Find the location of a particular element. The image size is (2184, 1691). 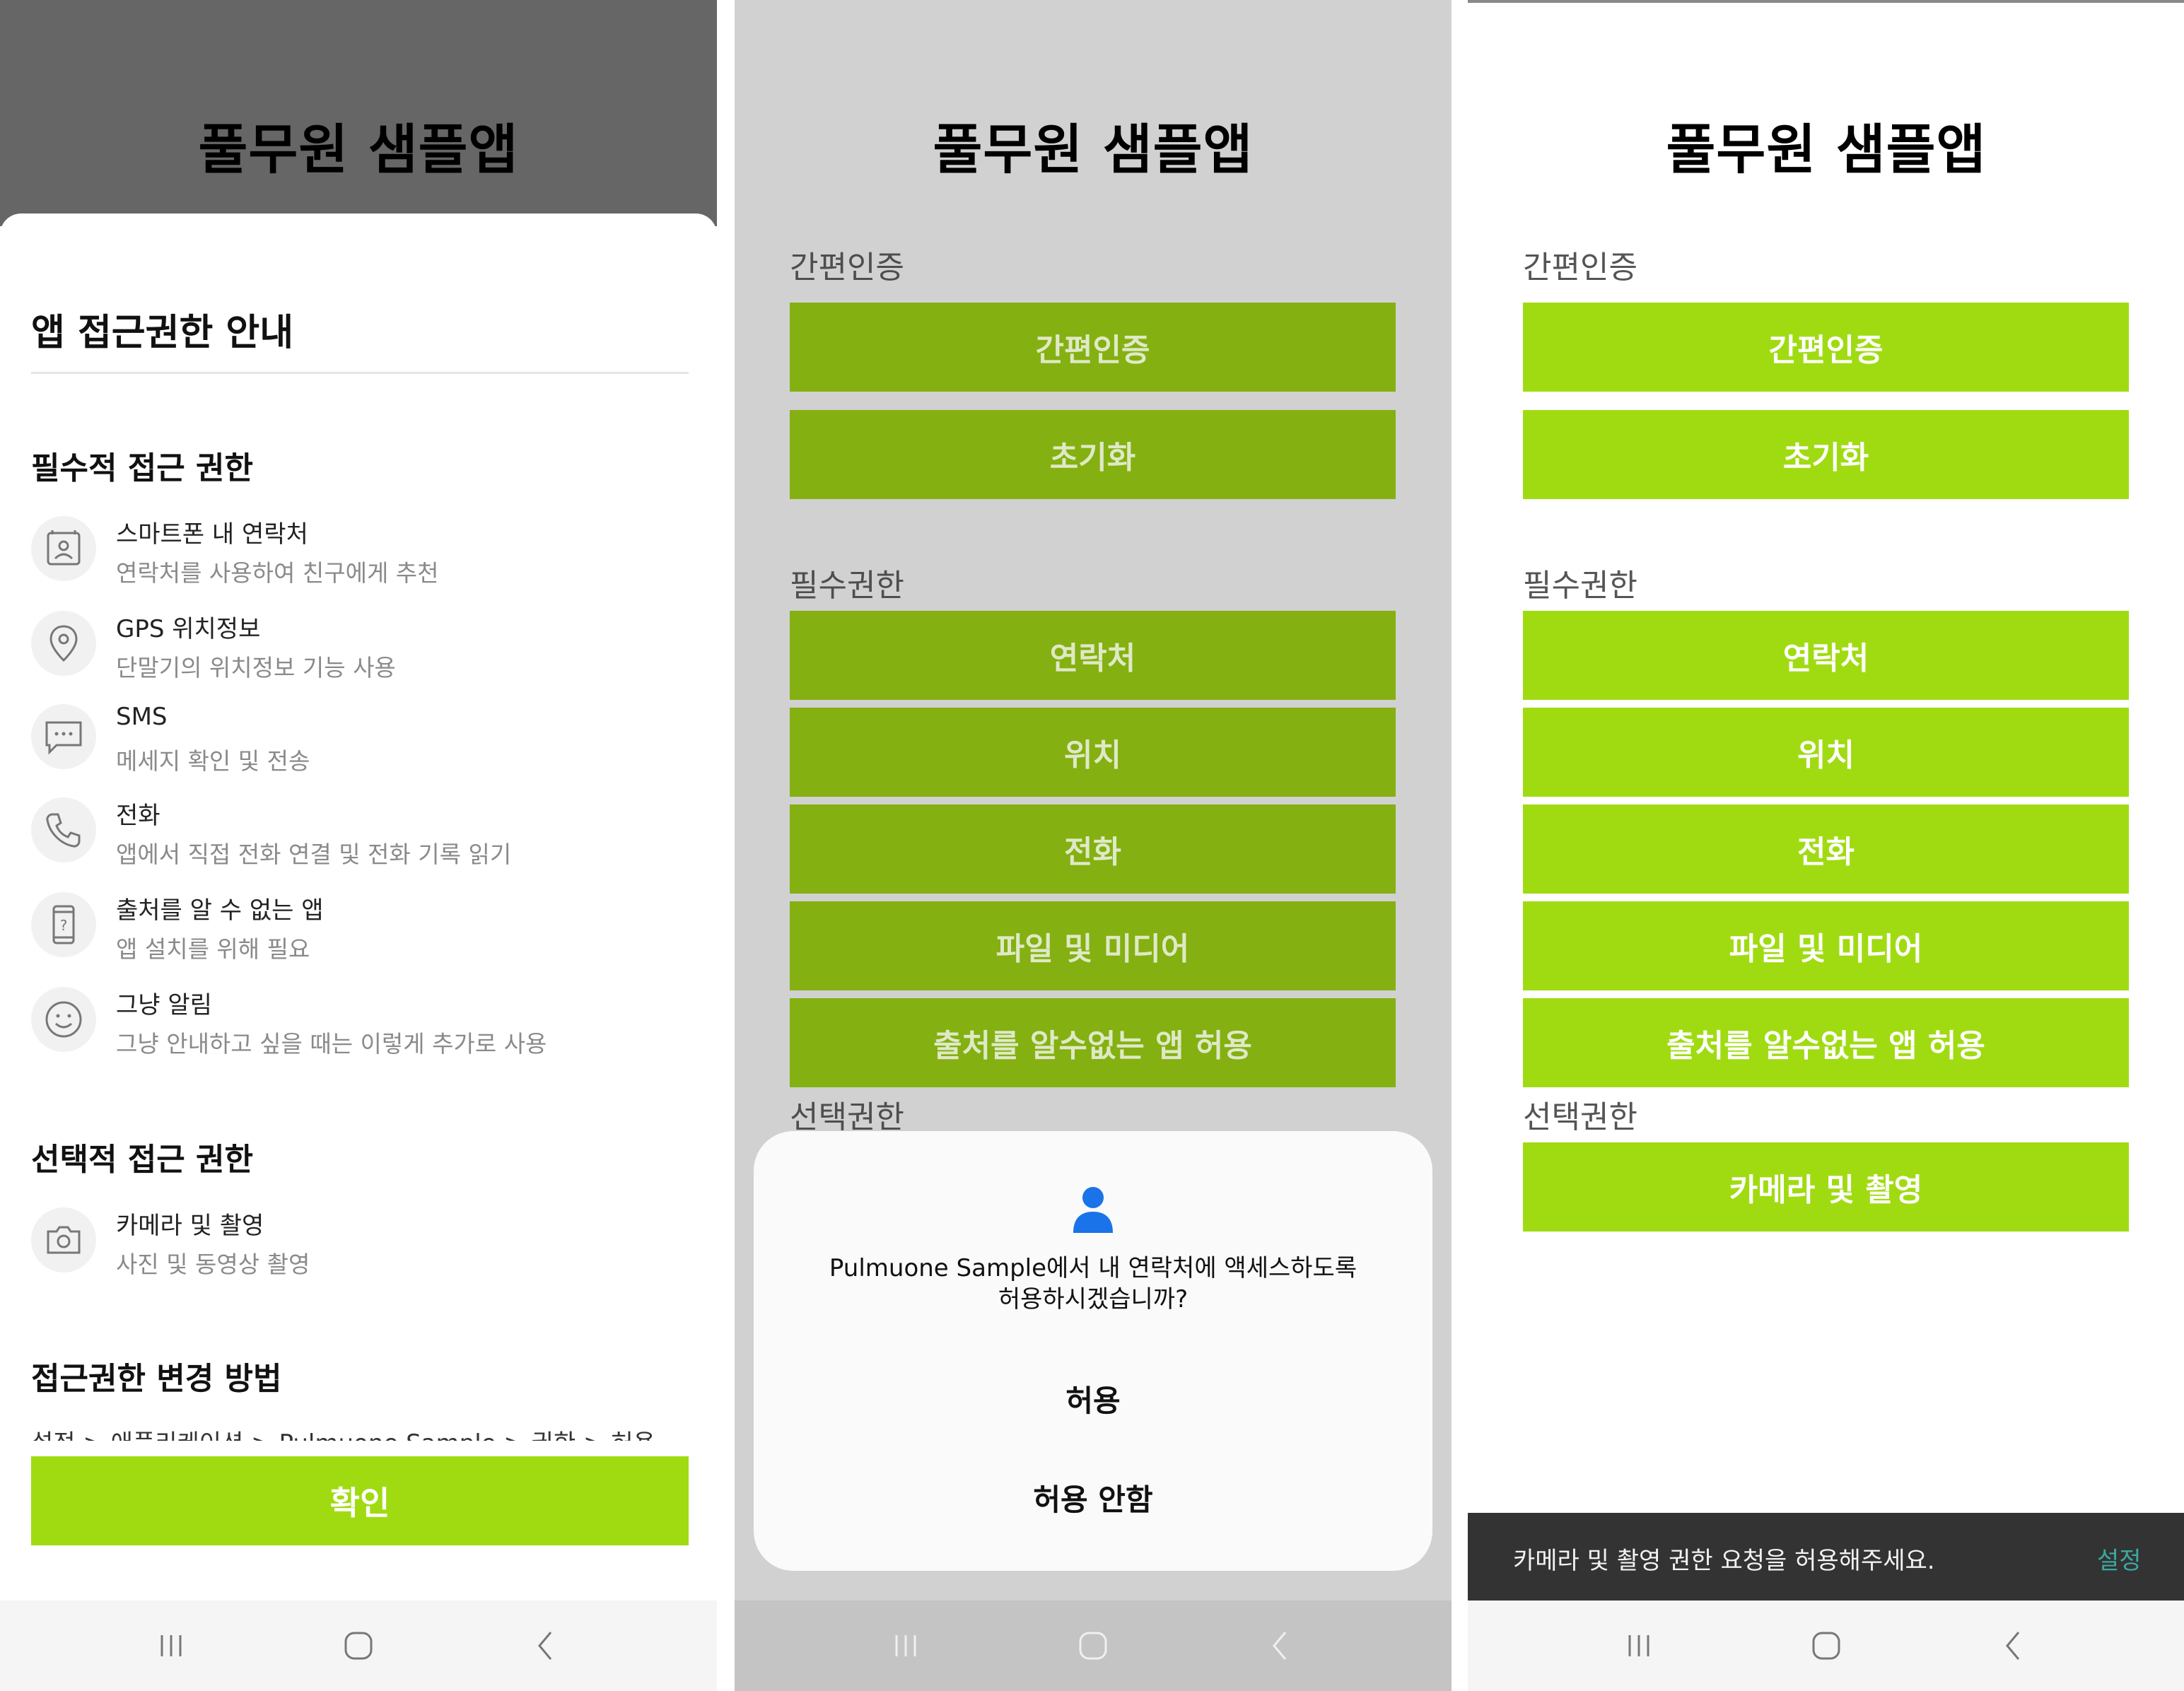

camera-permission-button: 카메라 및 촬영 is located at coordinates (1826, 1186).